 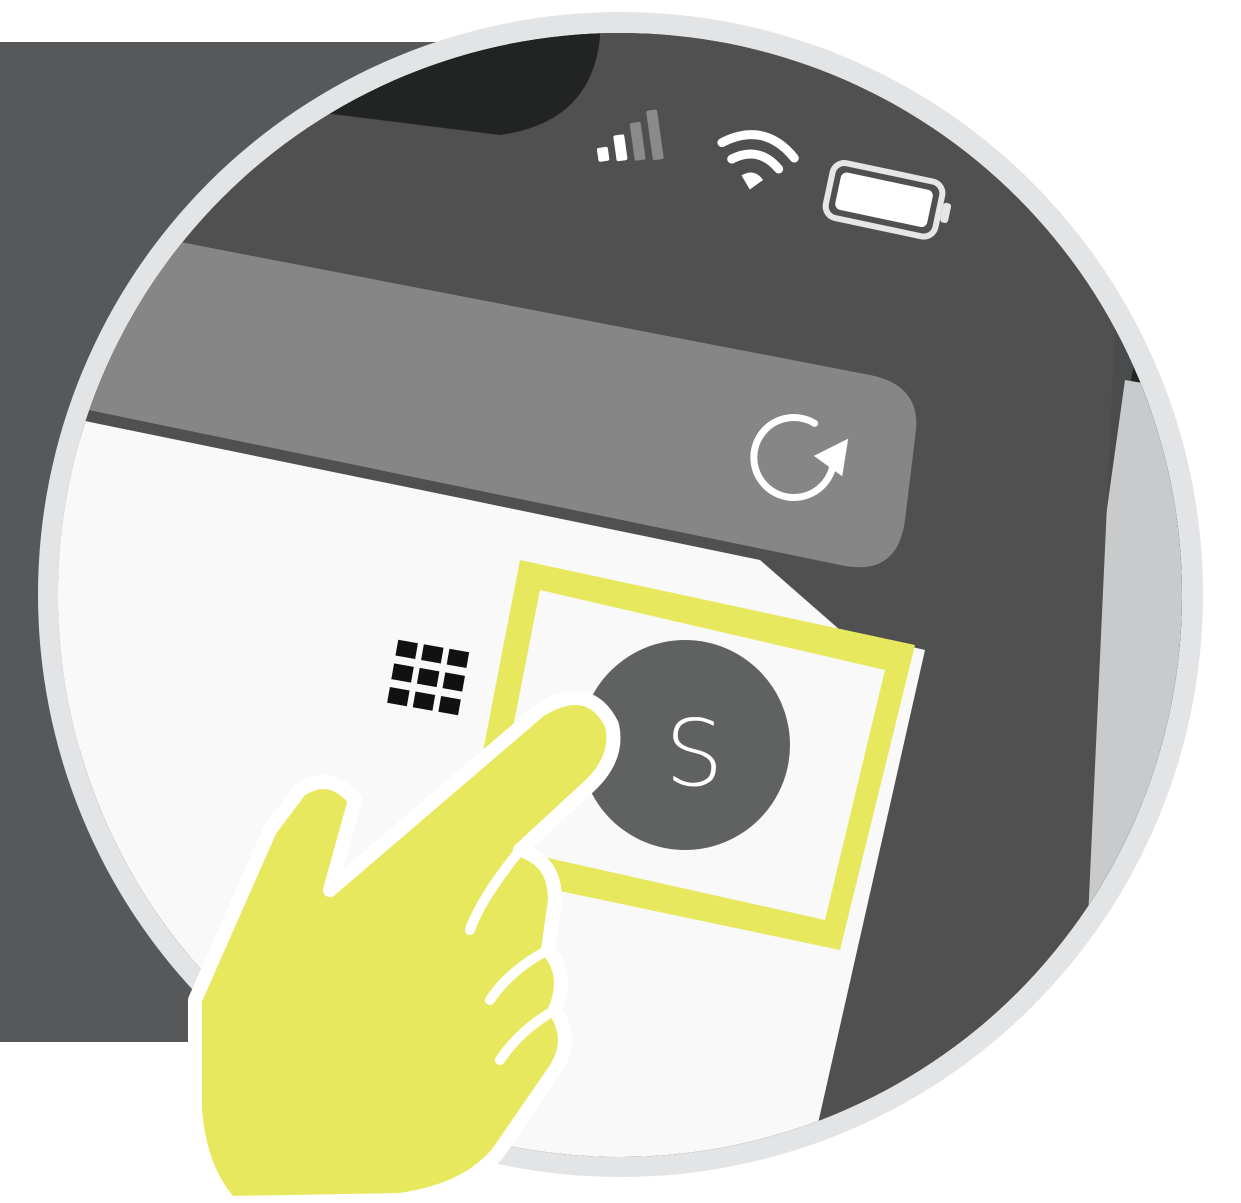 I want to click on apps-grid-icon, so click(x=428, y=677).